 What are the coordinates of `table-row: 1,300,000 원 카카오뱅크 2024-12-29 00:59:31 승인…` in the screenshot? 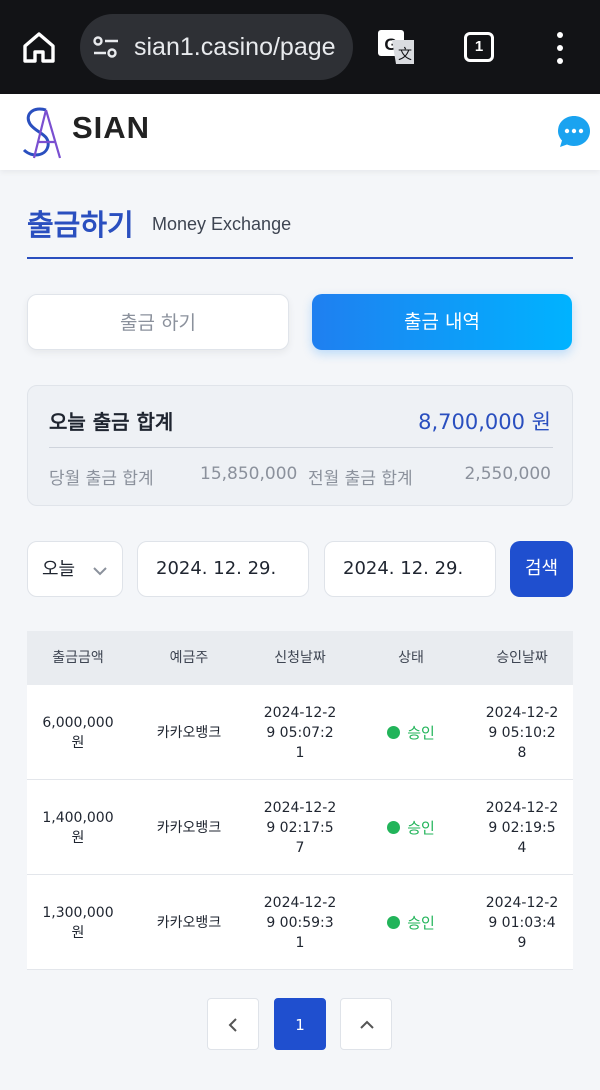 It's located at (300, 922).